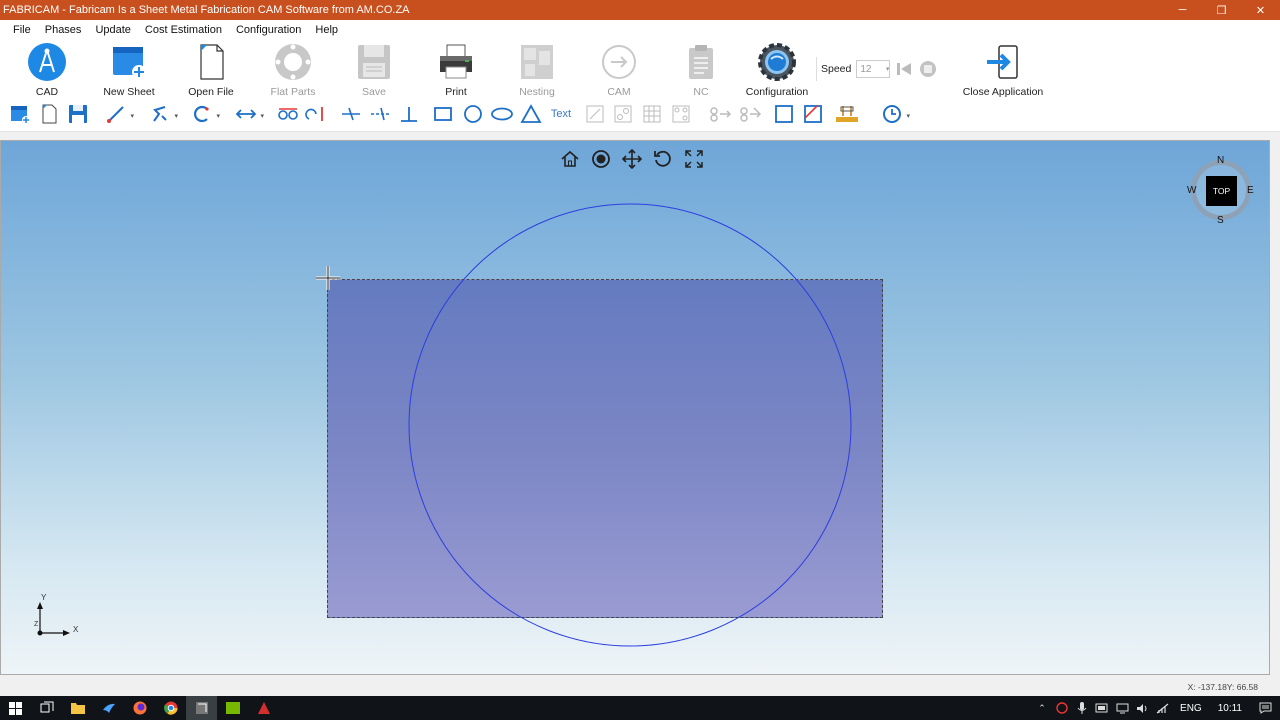  I want to click on drawing-toolstrip: ▾ ▾ ▾ ▾ Text ▾, so click(640, 115).